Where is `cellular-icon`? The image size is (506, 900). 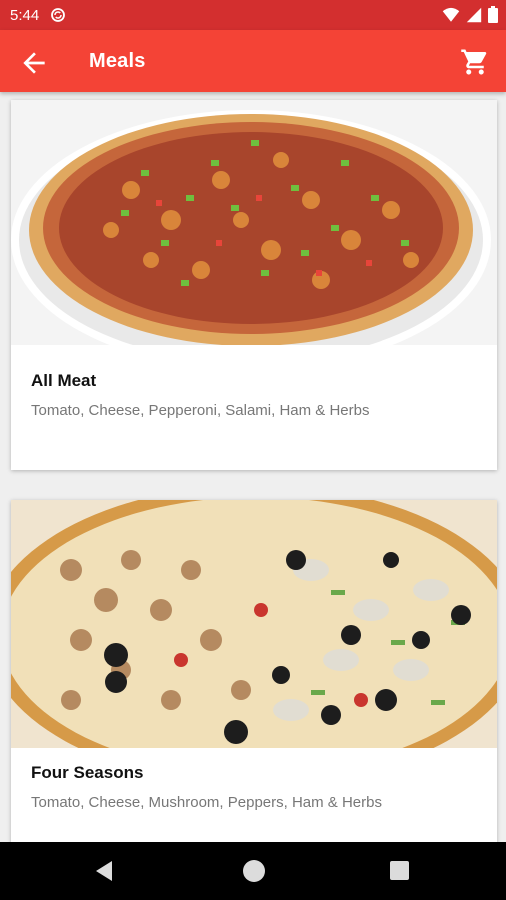 cellular-icon is located at coordinates (474, 14).